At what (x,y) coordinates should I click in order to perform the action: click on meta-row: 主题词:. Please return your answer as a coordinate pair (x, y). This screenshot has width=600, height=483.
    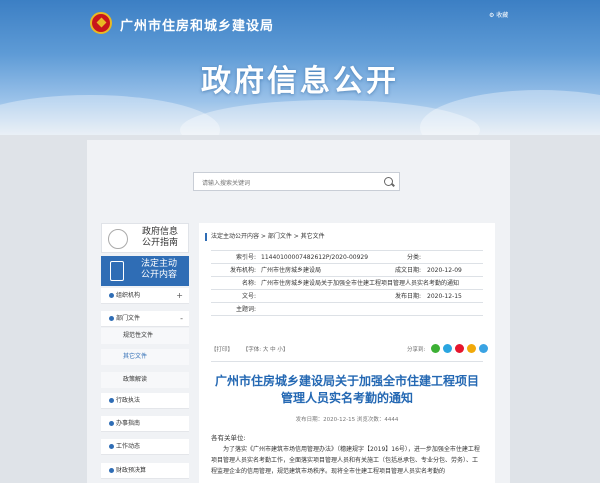
    Looking at the image, I should click on (347, 309).